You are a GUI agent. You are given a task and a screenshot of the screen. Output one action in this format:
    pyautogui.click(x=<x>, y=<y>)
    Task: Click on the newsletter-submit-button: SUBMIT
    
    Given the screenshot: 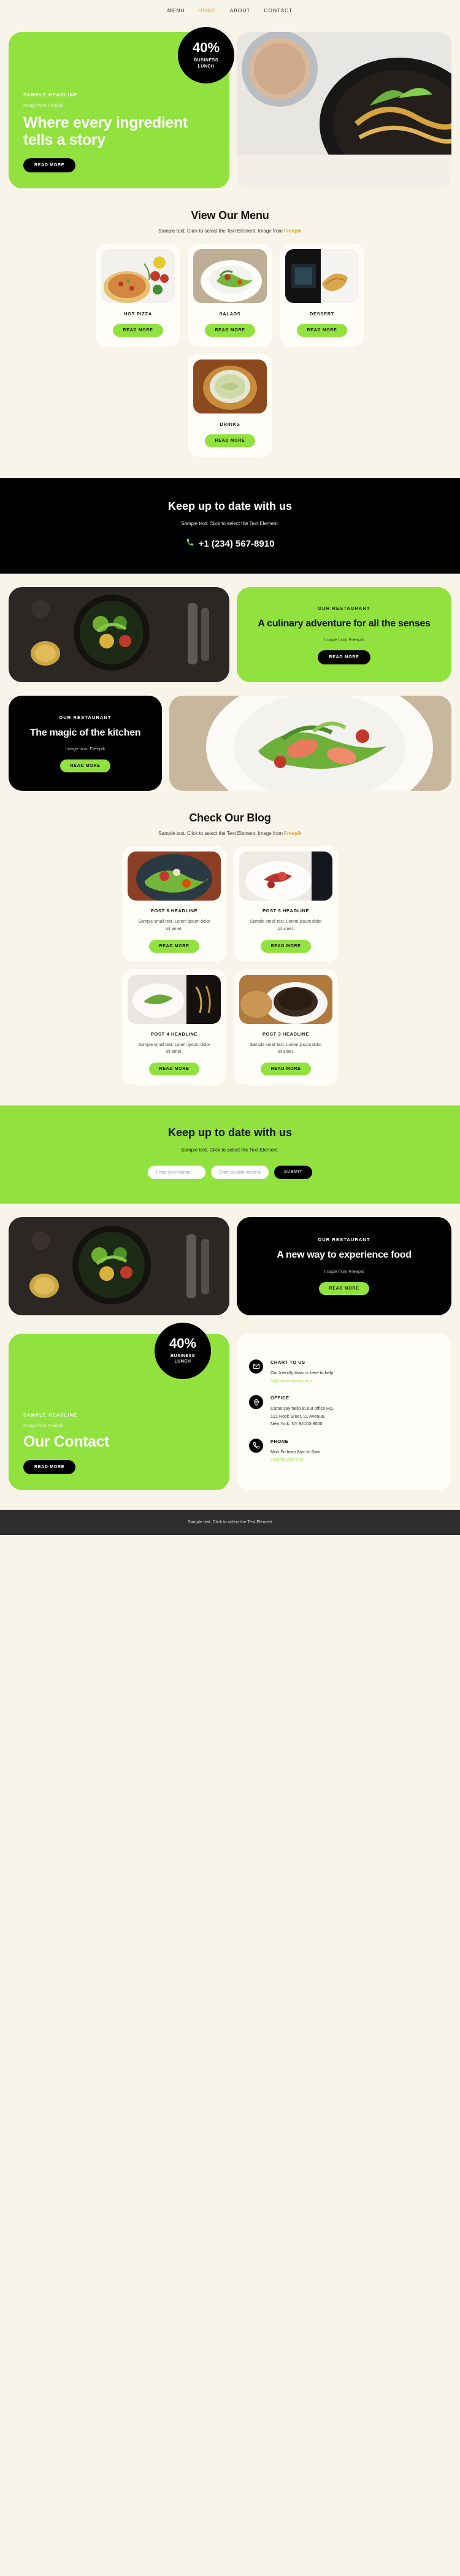 What is the action you would take?
    pyautogui.click(x=293, y=1172)
    